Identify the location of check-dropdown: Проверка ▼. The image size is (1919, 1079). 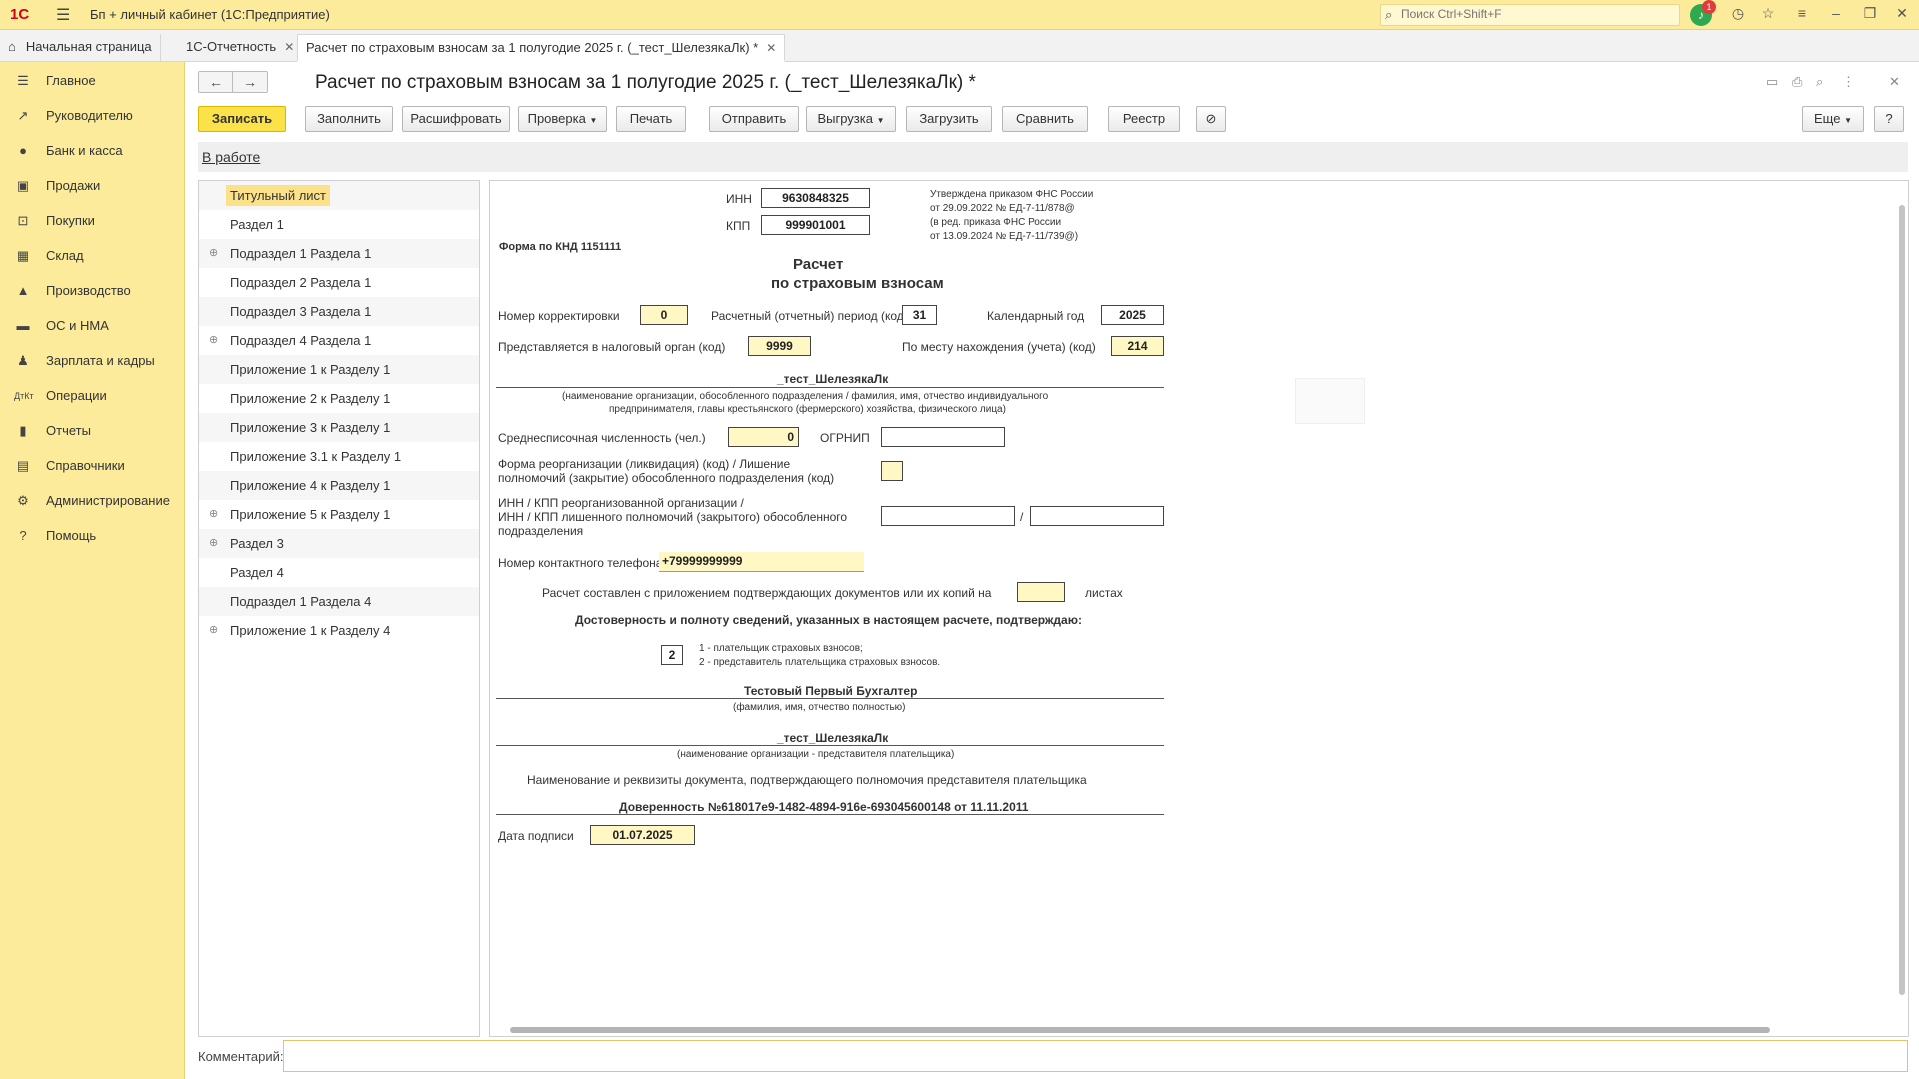
(562, 119).